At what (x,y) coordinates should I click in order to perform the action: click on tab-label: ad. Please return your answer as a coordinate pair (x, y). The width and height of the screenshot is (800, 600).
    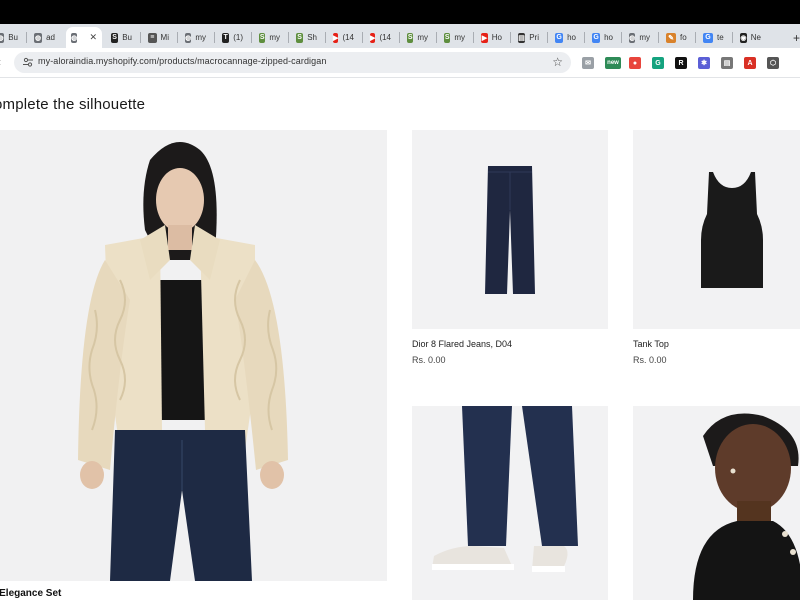
    Looking at the image, I should click on (50, 37).